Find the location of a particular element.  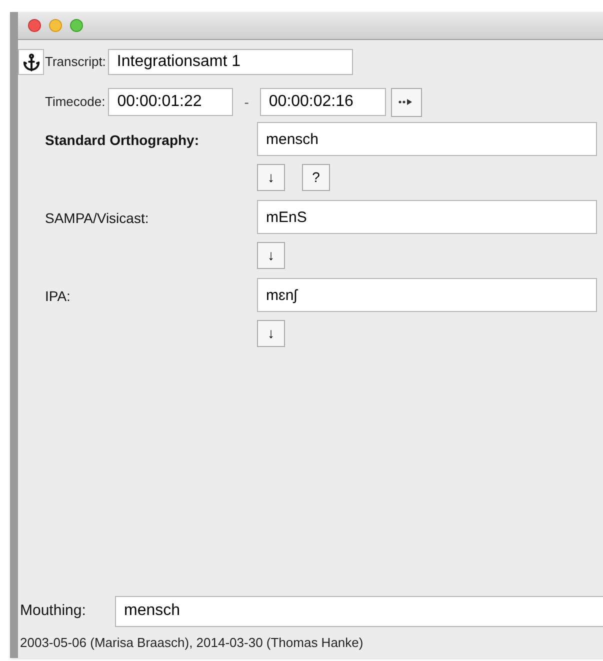

anchor-button is located at coordinates (31, 62).